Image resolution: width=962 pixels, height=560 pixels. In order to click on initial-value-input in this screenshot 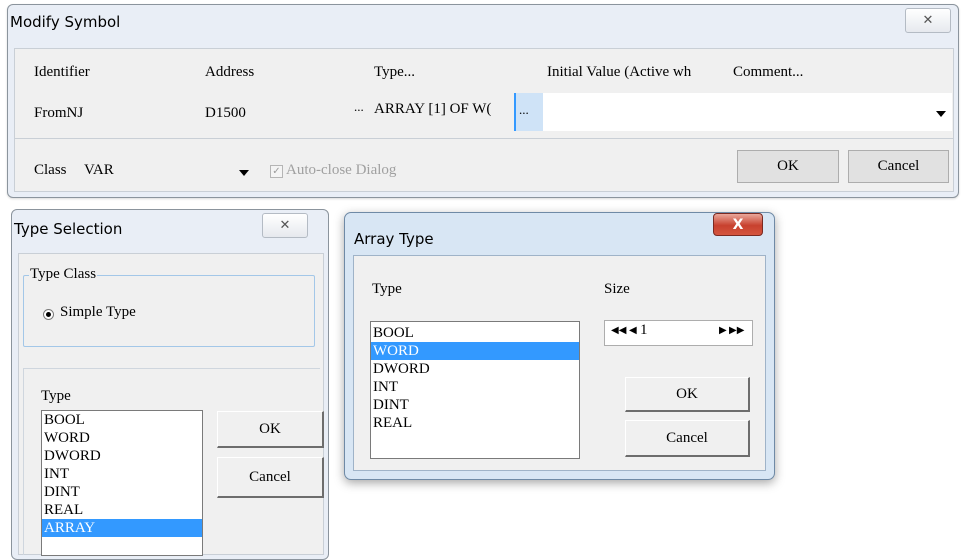, I will do `click(747, 112)`.